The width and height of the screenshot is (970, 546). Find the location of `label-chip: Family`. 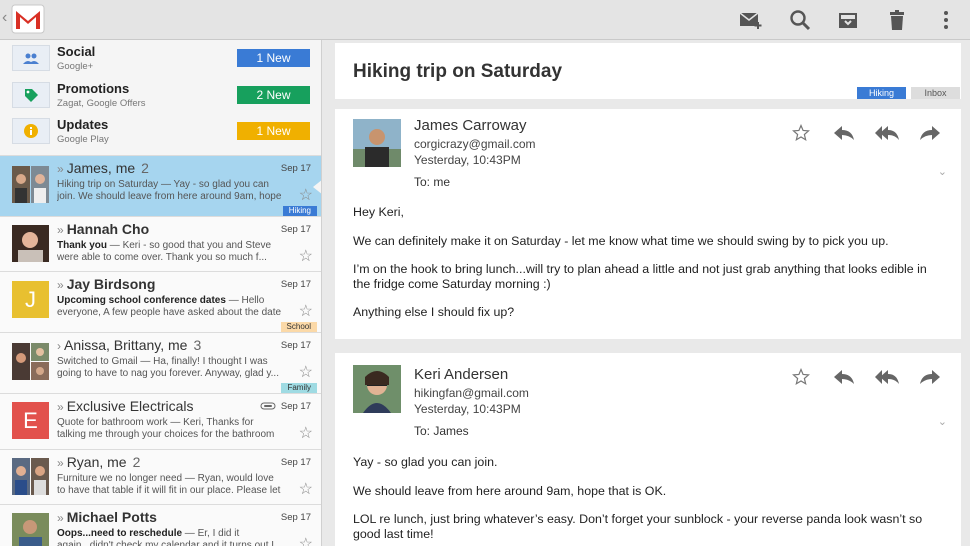

label-chip: Family is located at coordinates (299, 388).